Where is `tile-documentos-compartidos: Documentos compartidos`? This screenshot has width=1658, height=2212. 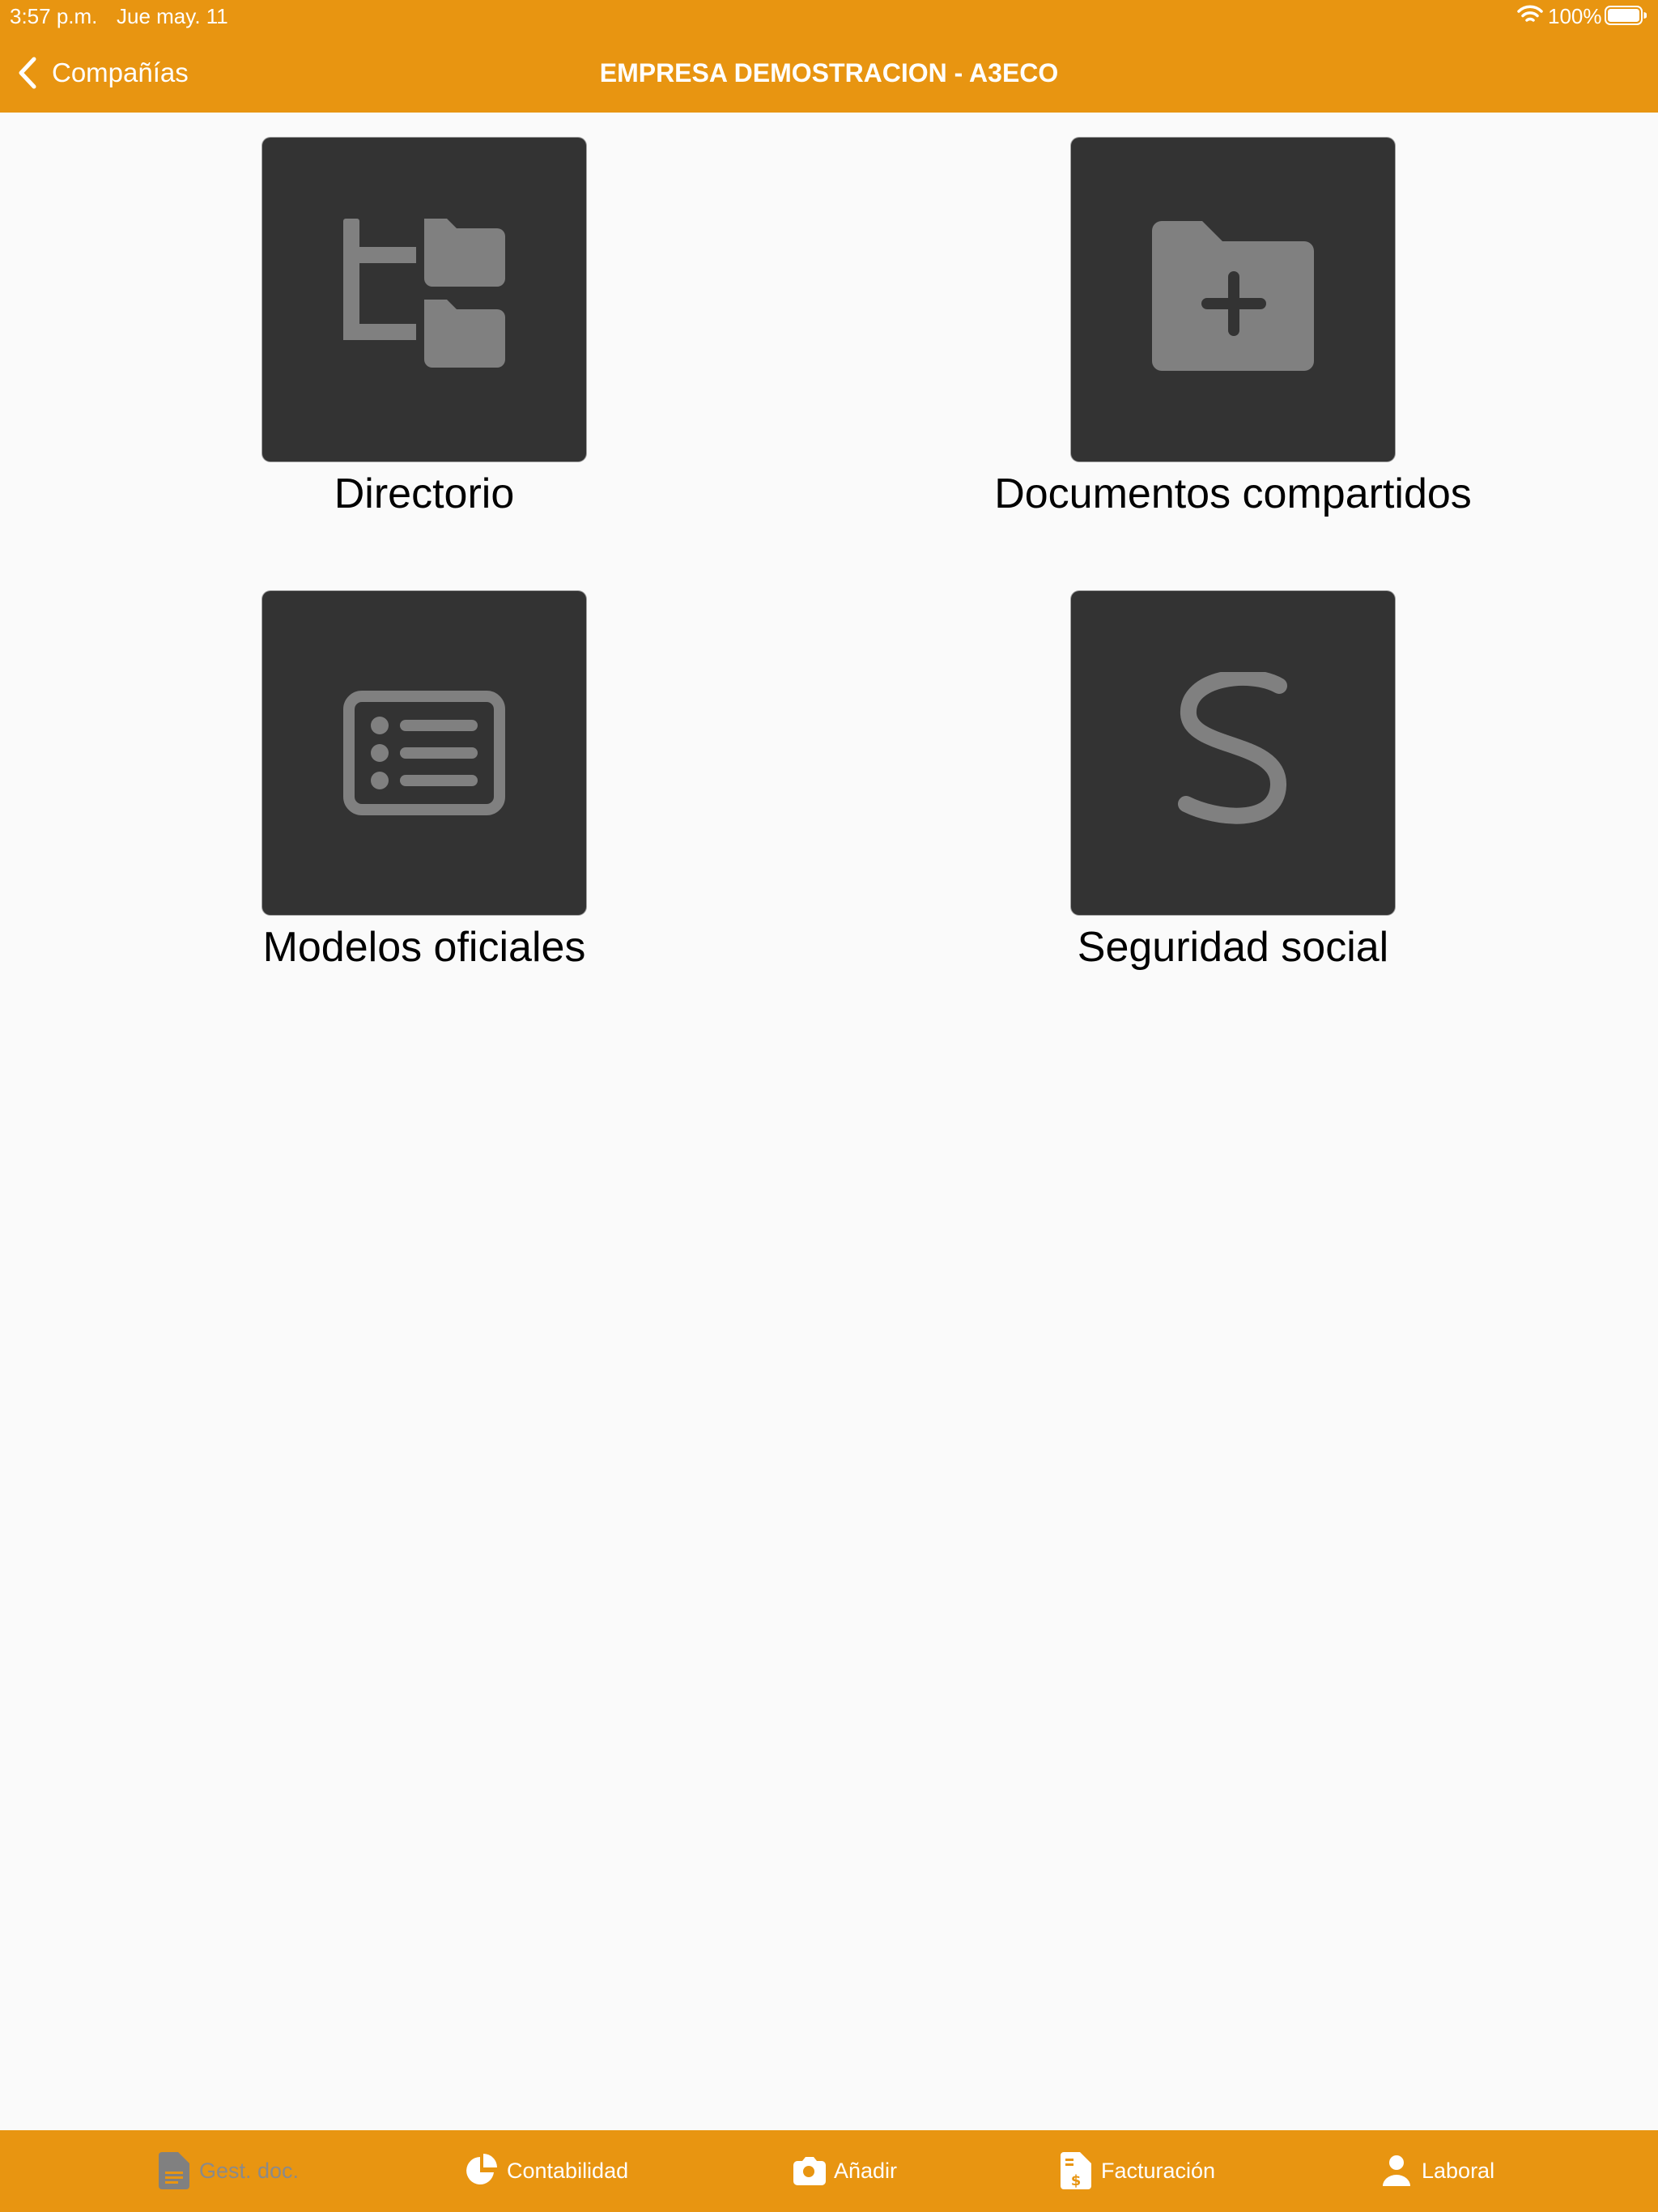 tile-documentos-compartidos: Documentos compartidos is located at coordinates (1184, 364).